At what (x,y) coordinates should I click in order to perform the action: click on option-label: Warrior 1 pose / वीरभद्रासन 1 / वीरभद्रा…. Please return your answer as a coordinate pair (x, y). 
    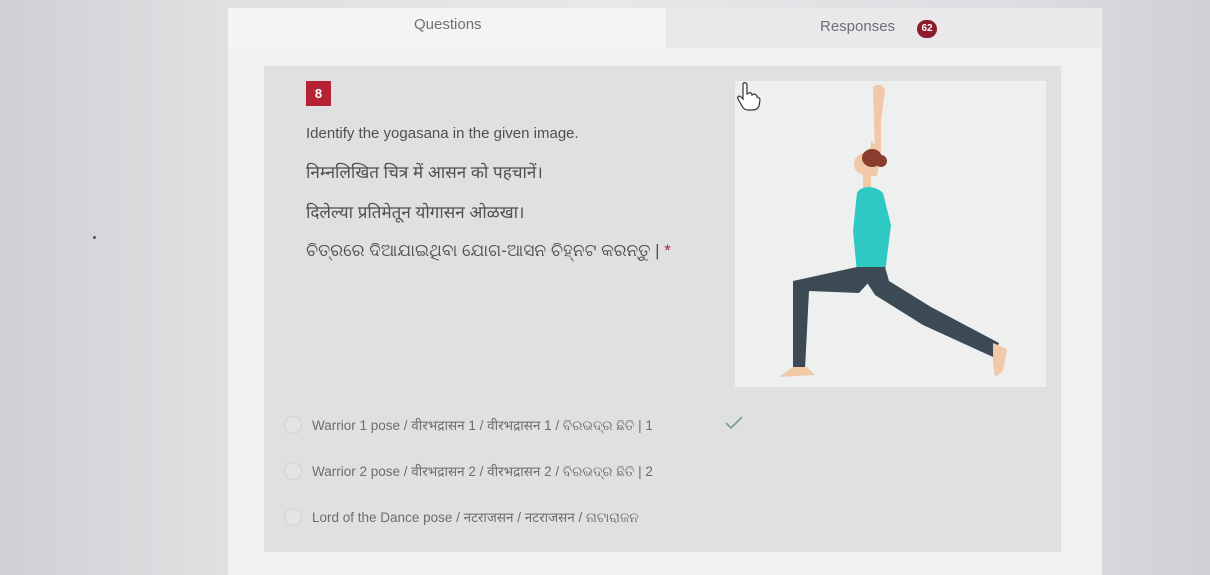
    Looking at the image, I should click on (482, 425).